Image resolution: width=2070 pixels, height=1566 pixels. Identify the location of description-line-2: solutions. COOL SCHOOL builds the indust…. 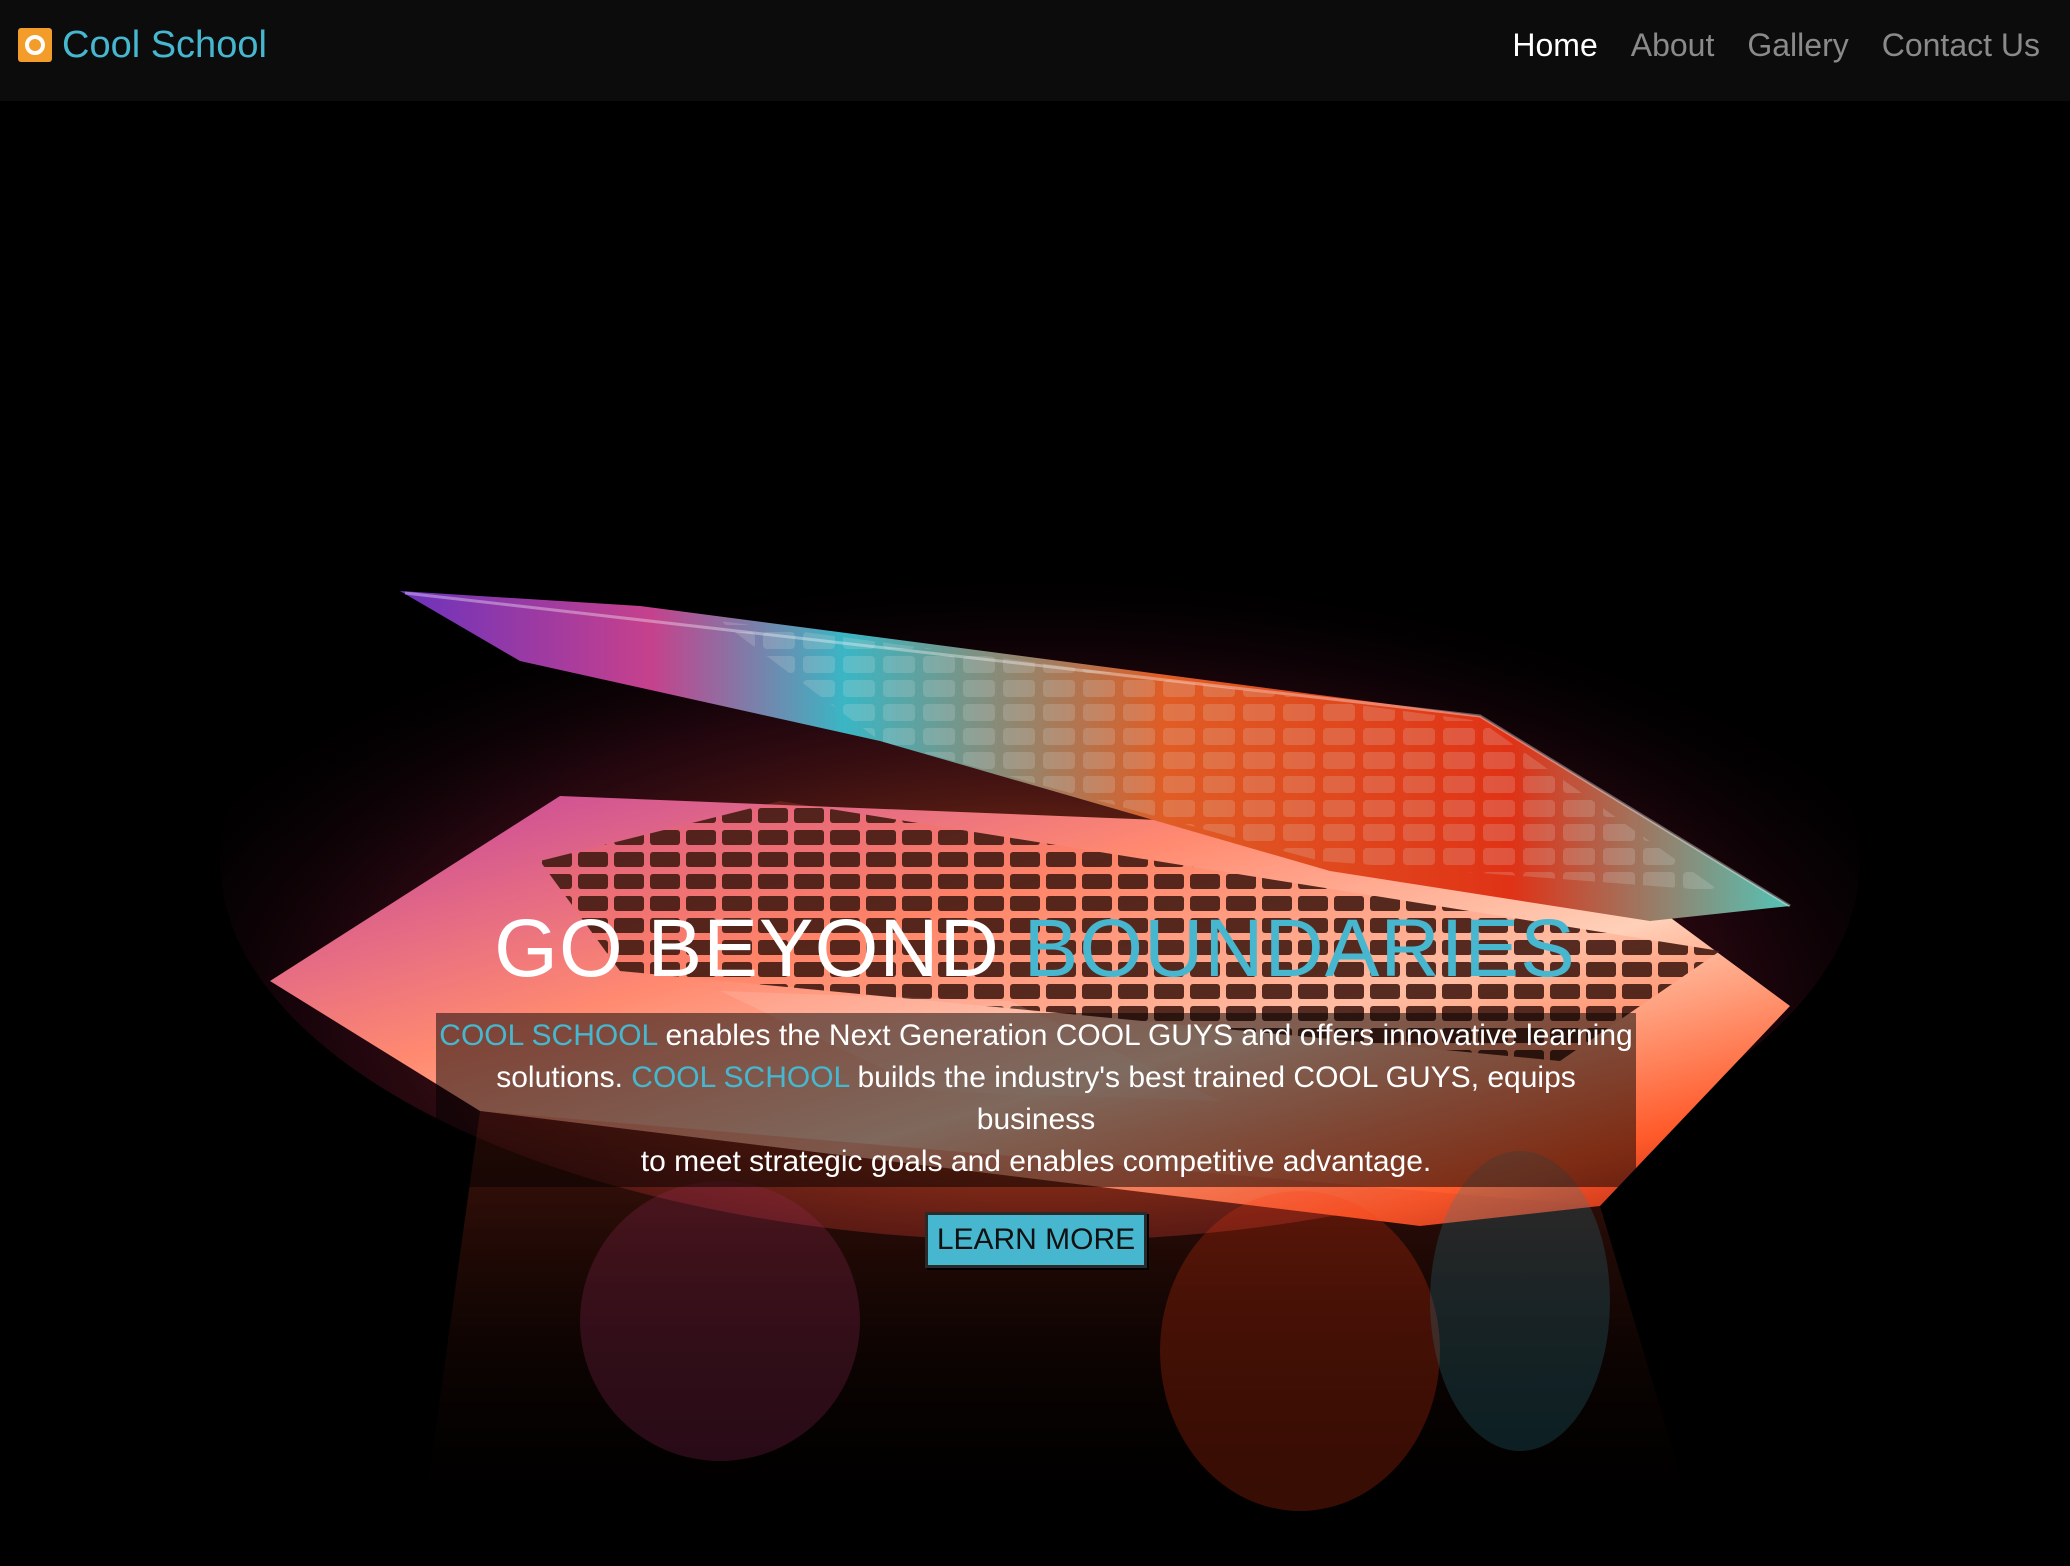
(1036, 1099).